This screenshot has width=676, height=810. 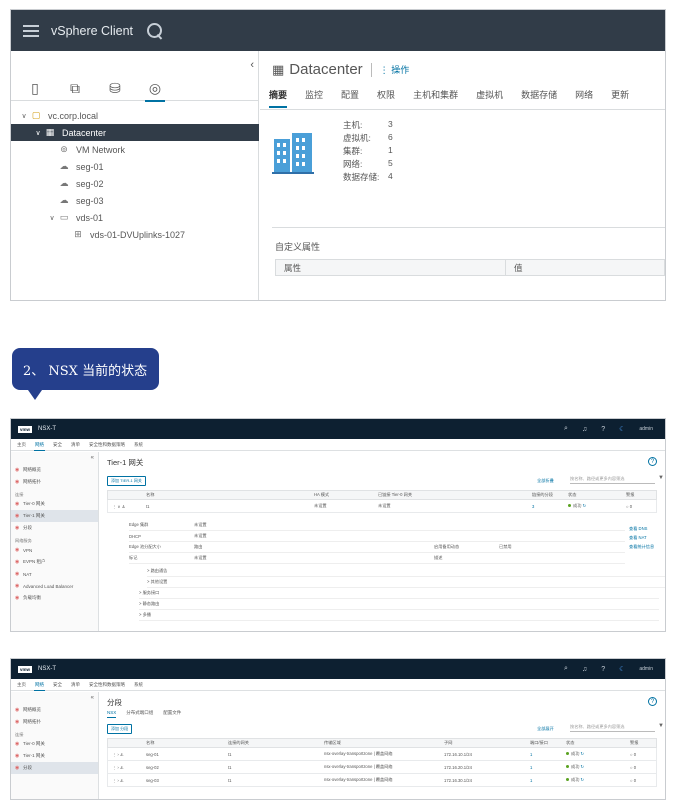 I want to click on search-icon: ⌕, so click(x=566, y=429).